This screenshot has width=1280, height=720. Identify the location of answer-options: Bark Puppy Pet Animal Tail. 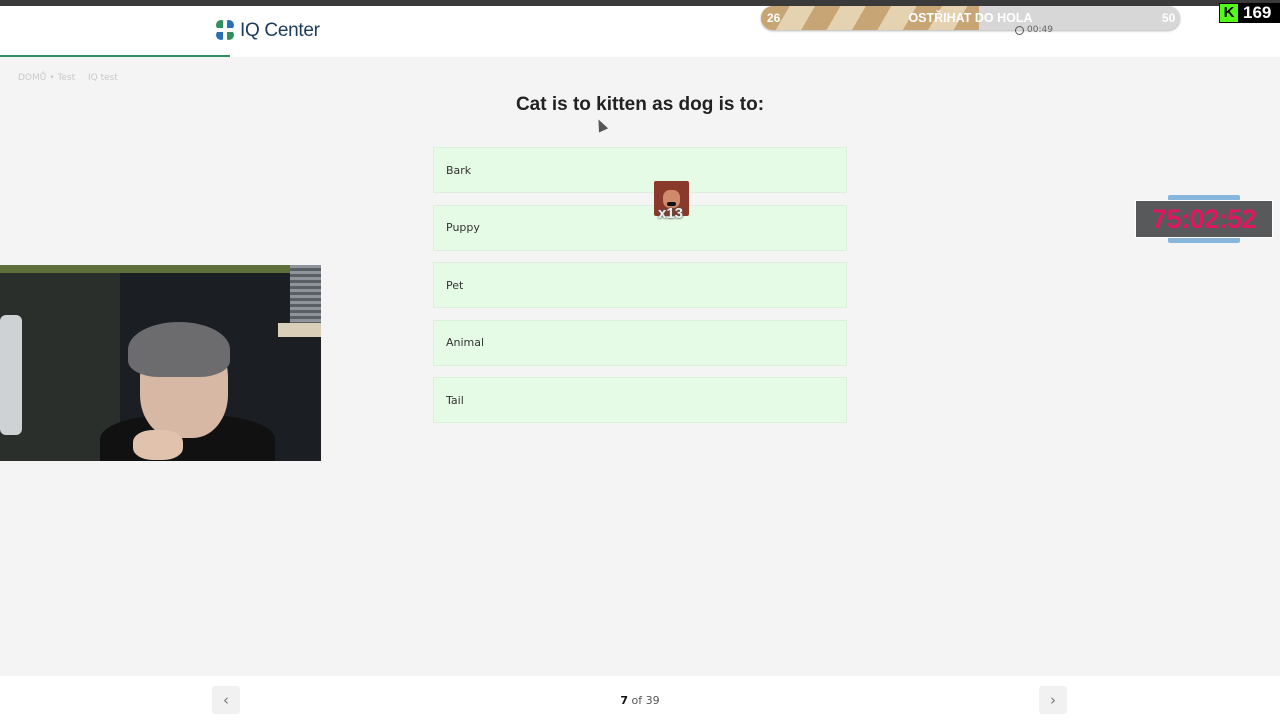
(640, 291).